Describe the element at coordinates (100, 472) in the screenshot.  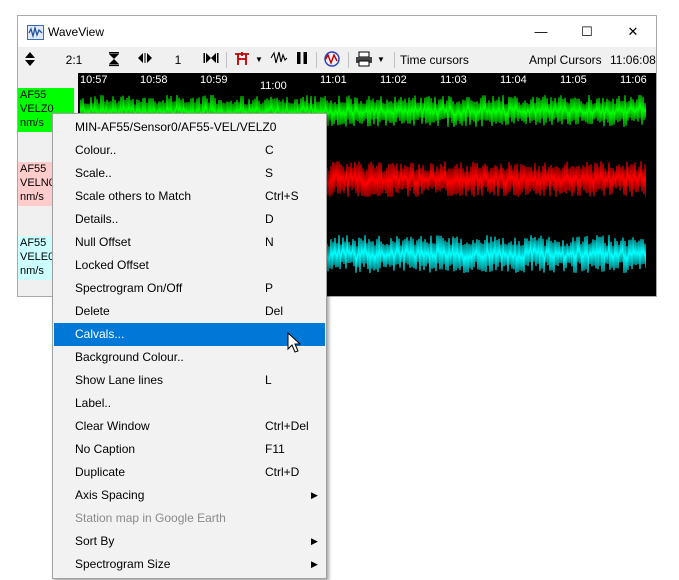
I see `menu-item-label: Duplicate` at that location.